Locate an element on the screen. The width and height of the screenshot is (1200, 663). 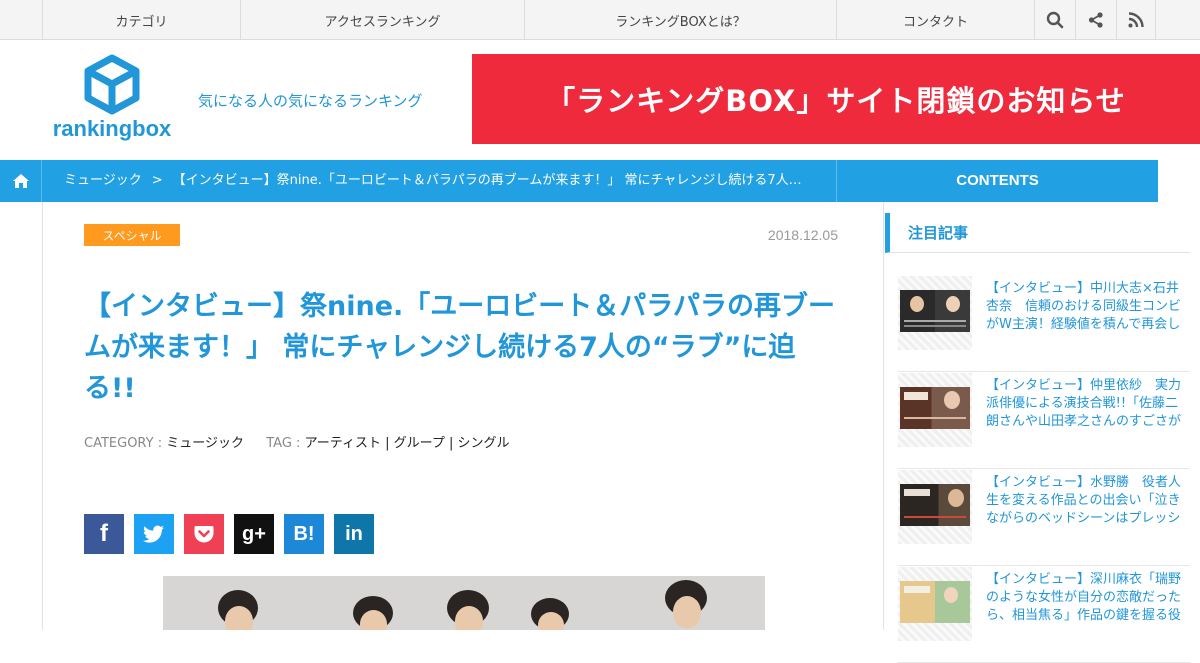
tag-links: アーティスト | グループ | シングル is located at coordinates (407, 443).